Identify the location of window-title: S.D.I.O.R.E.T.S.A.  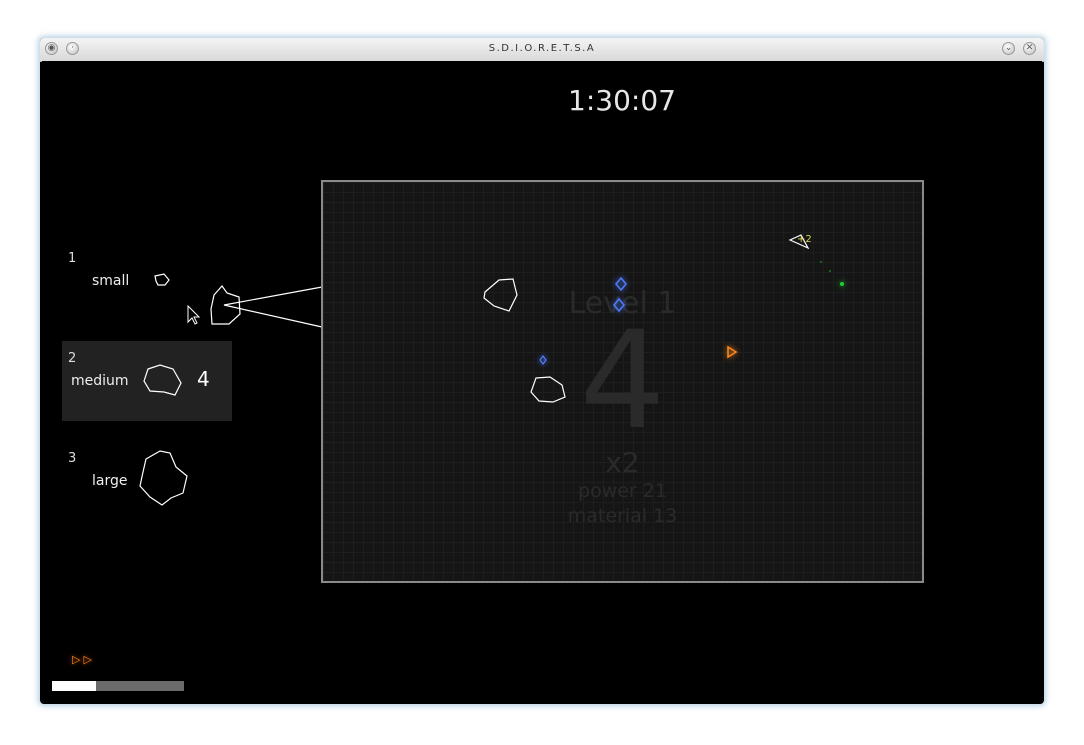
(542, 48).